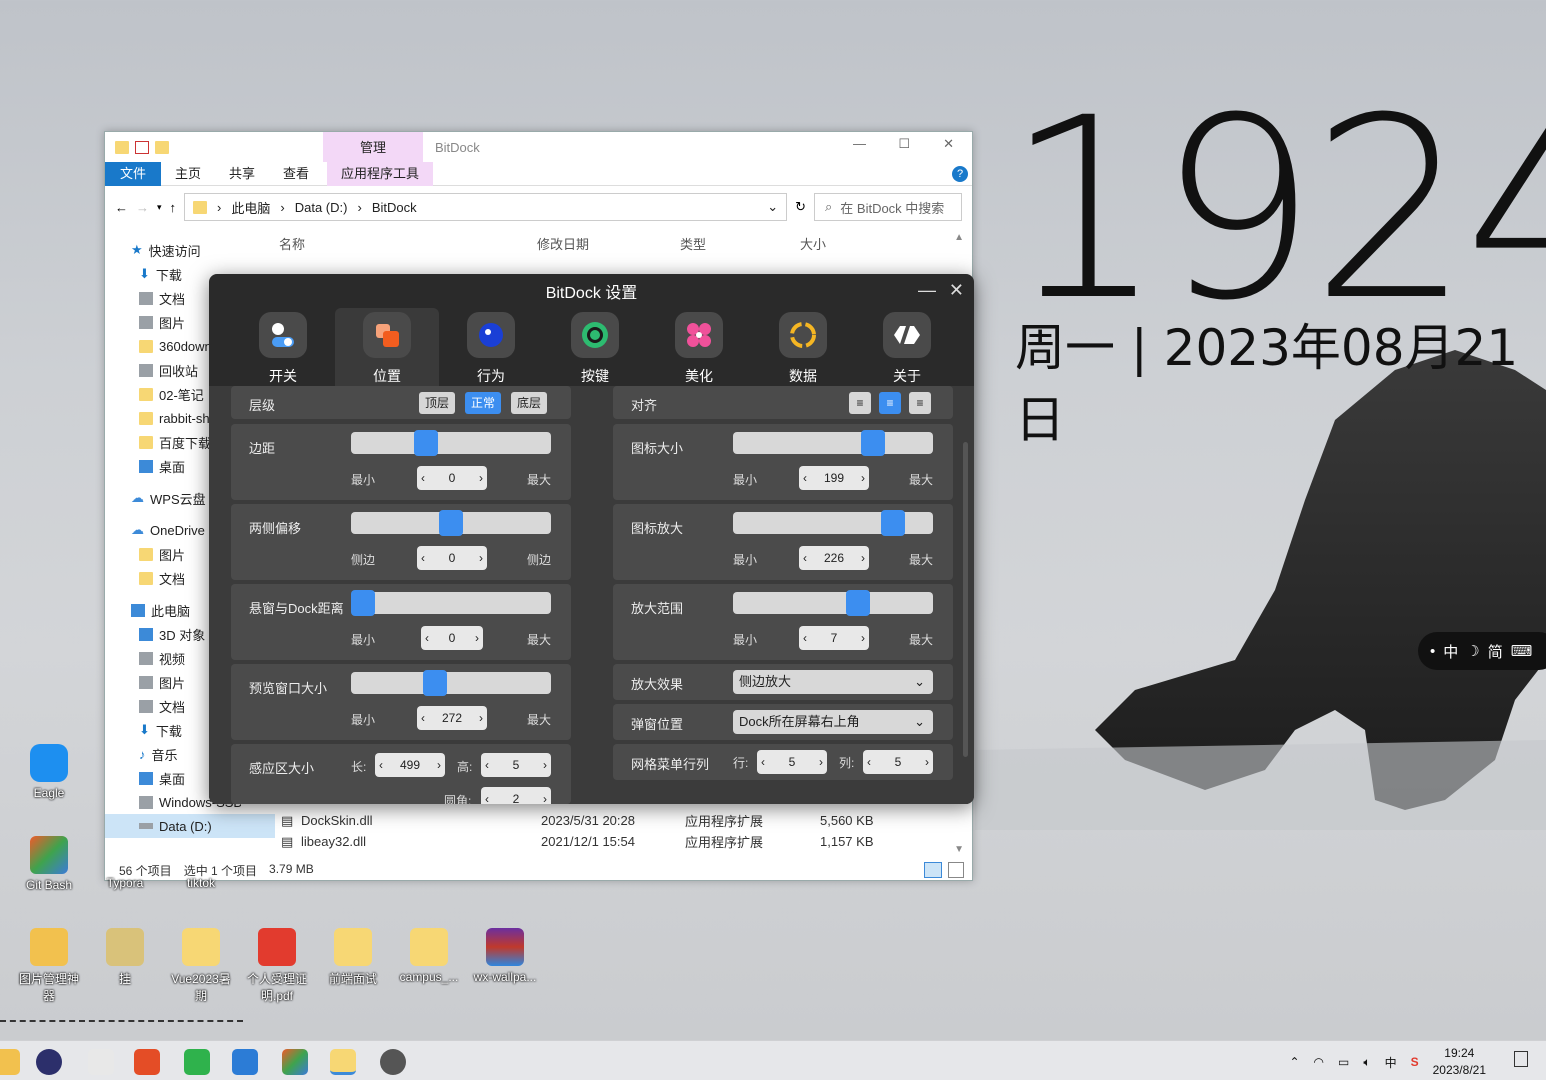  What do you see at coordinates (49, 772) in the screenshot?
I see `desktop-icon-eagle: Eagle` at bounding box center [49, 772].